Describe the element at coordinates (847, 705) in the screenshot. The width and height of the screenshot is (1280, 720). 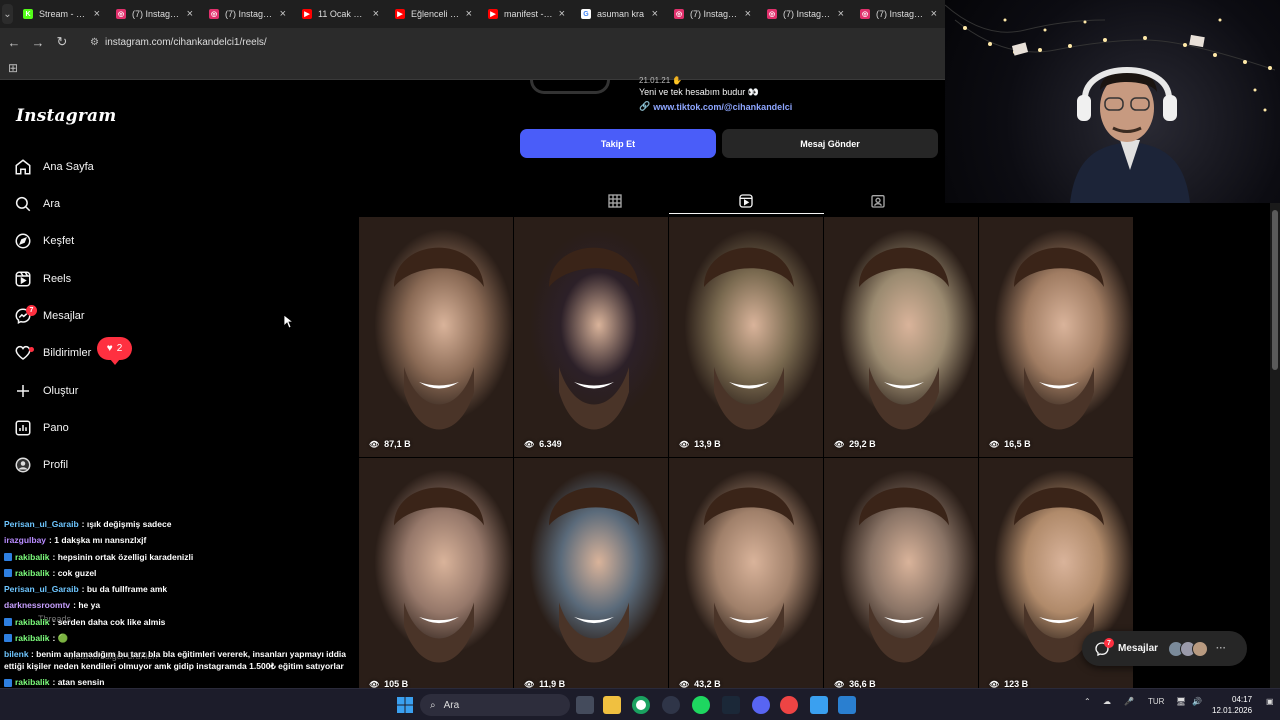
I see `app-icon` at that location.